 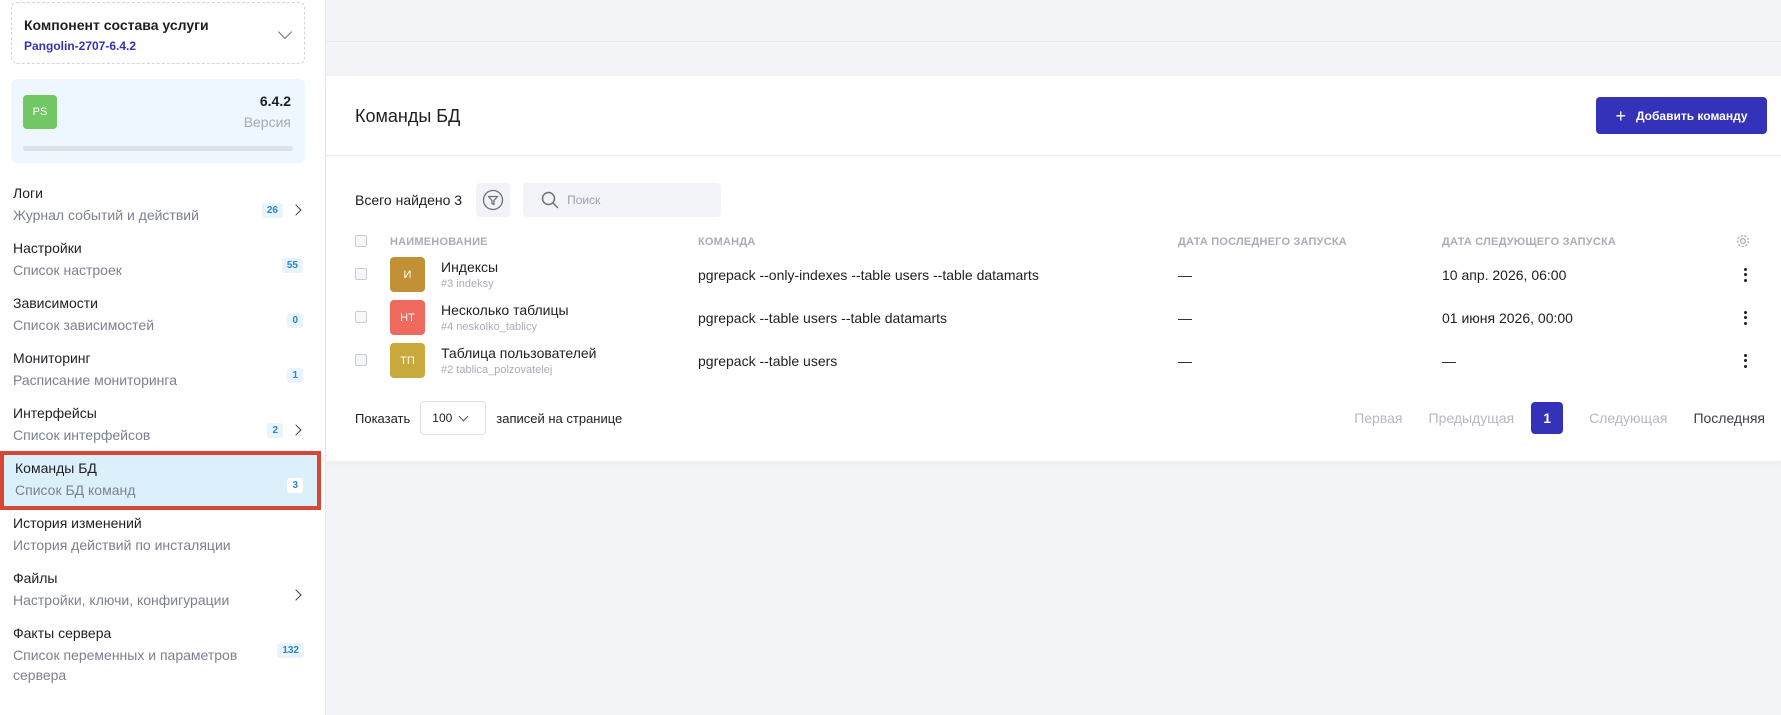 I want to click on per-page-value: 100, so click(x=442, y=418).